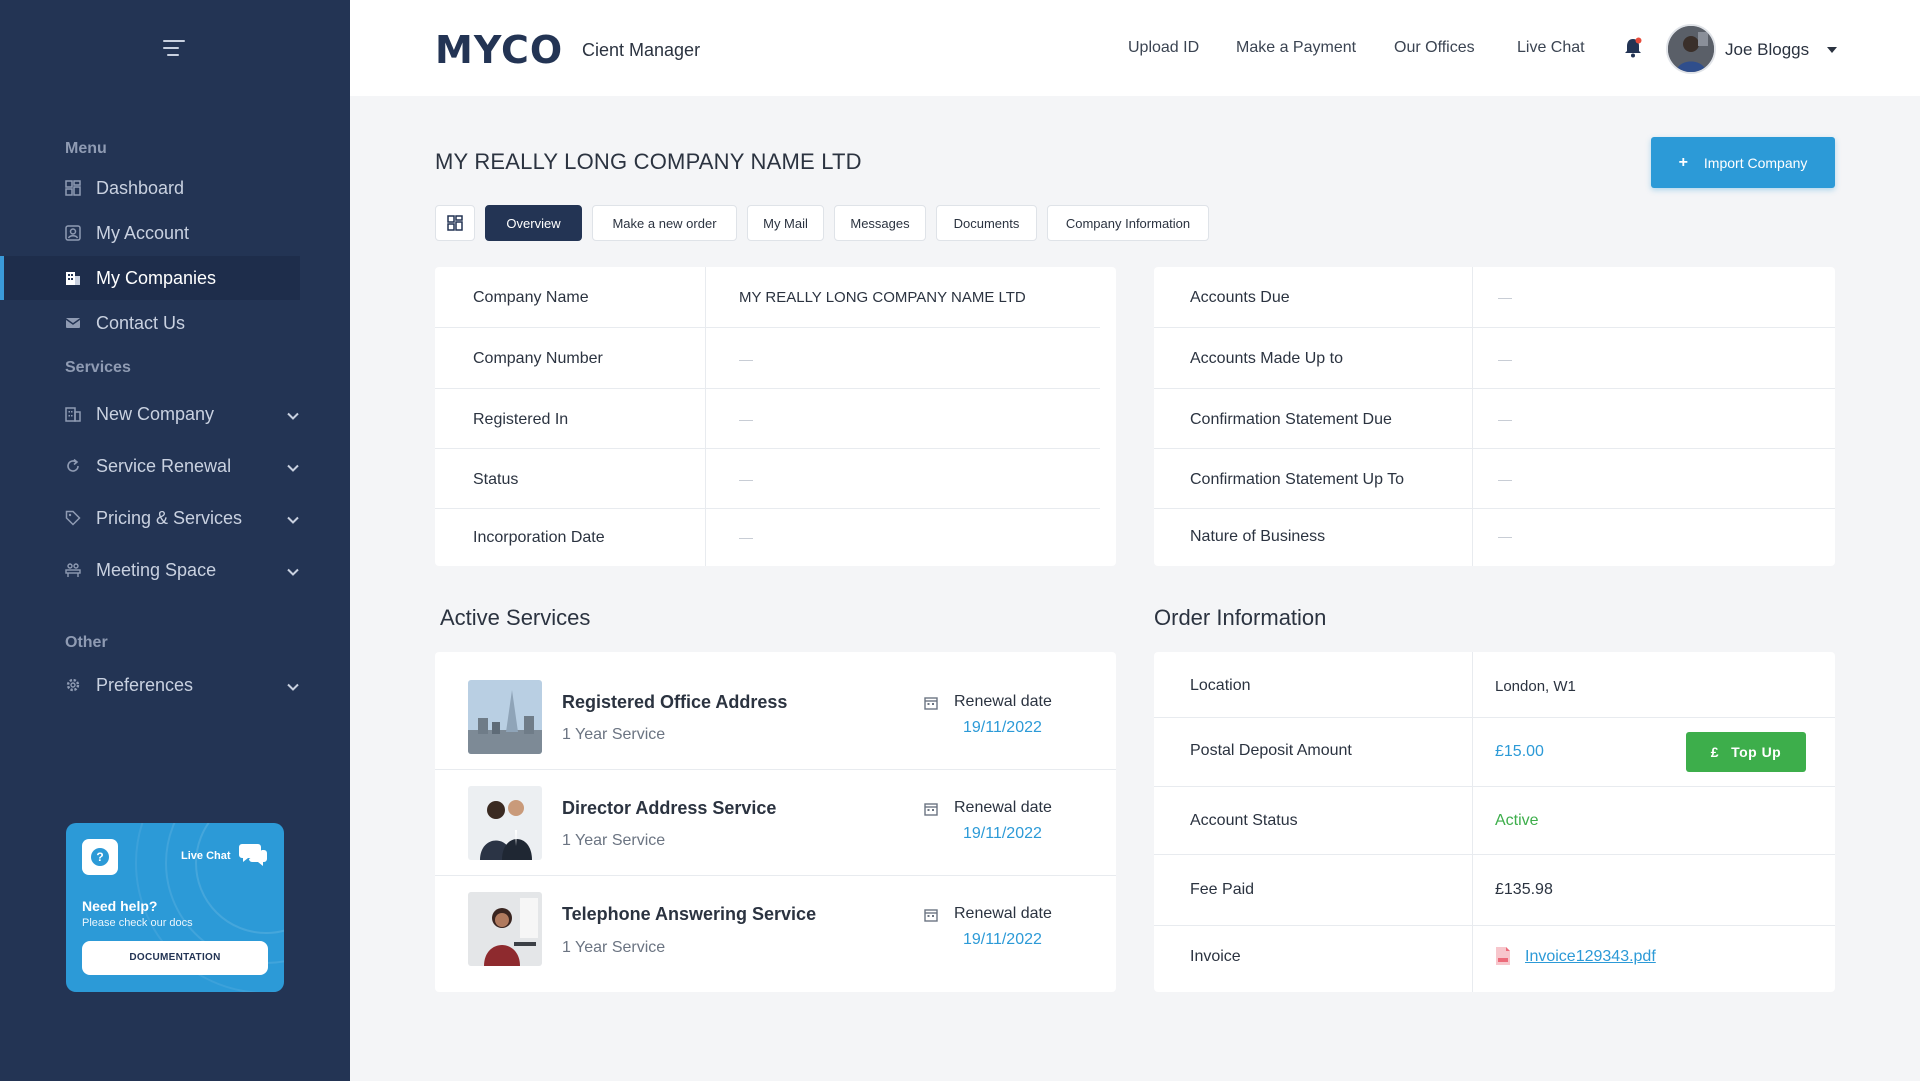  What do you see at coordinates (1128, 223) in the screenshot?
I see `tab-company-information: Company Information` at bounding box center [1128, 223].